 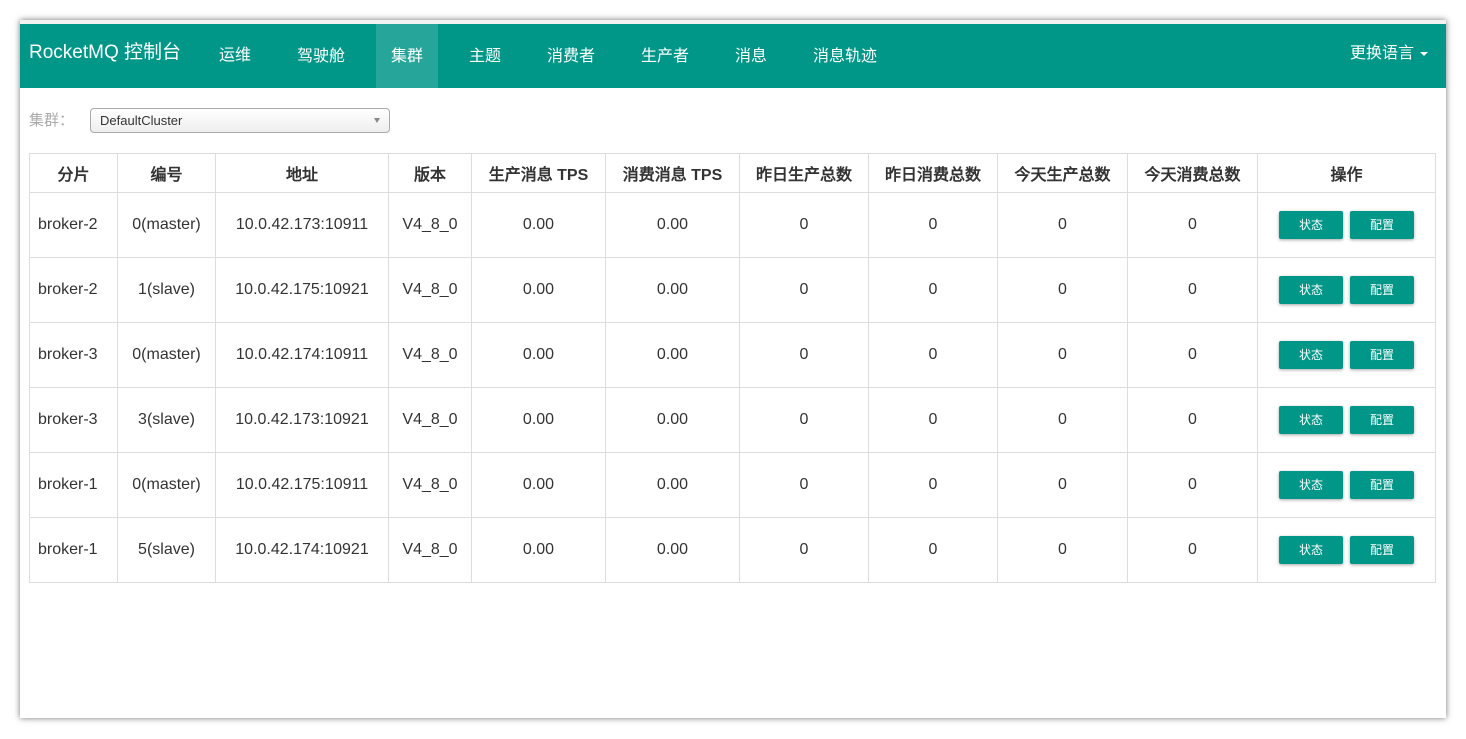 I want to click on column-header-today-produced: 今天生产总数, so click(x=1062, y=173).